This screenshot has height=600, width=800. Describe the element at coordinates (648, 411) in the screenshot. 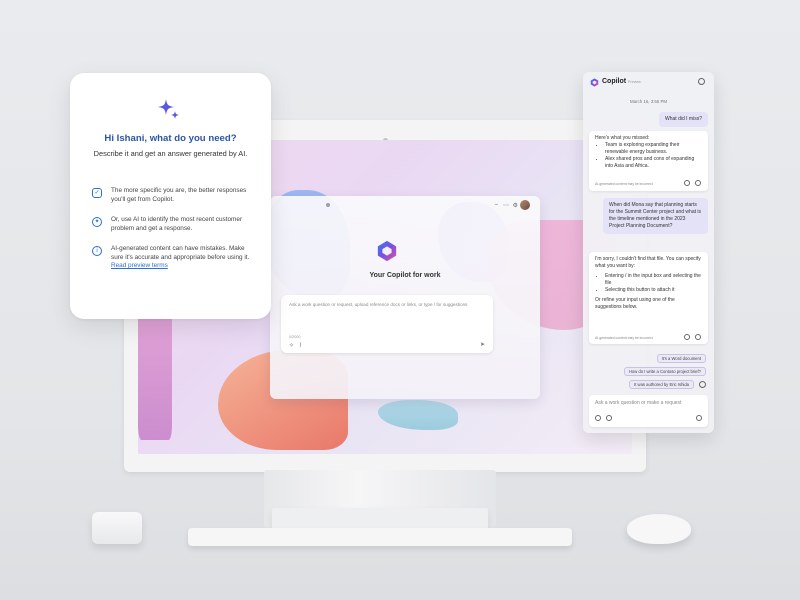

I see `chat-input: Ask a work question or make a request` at that location.